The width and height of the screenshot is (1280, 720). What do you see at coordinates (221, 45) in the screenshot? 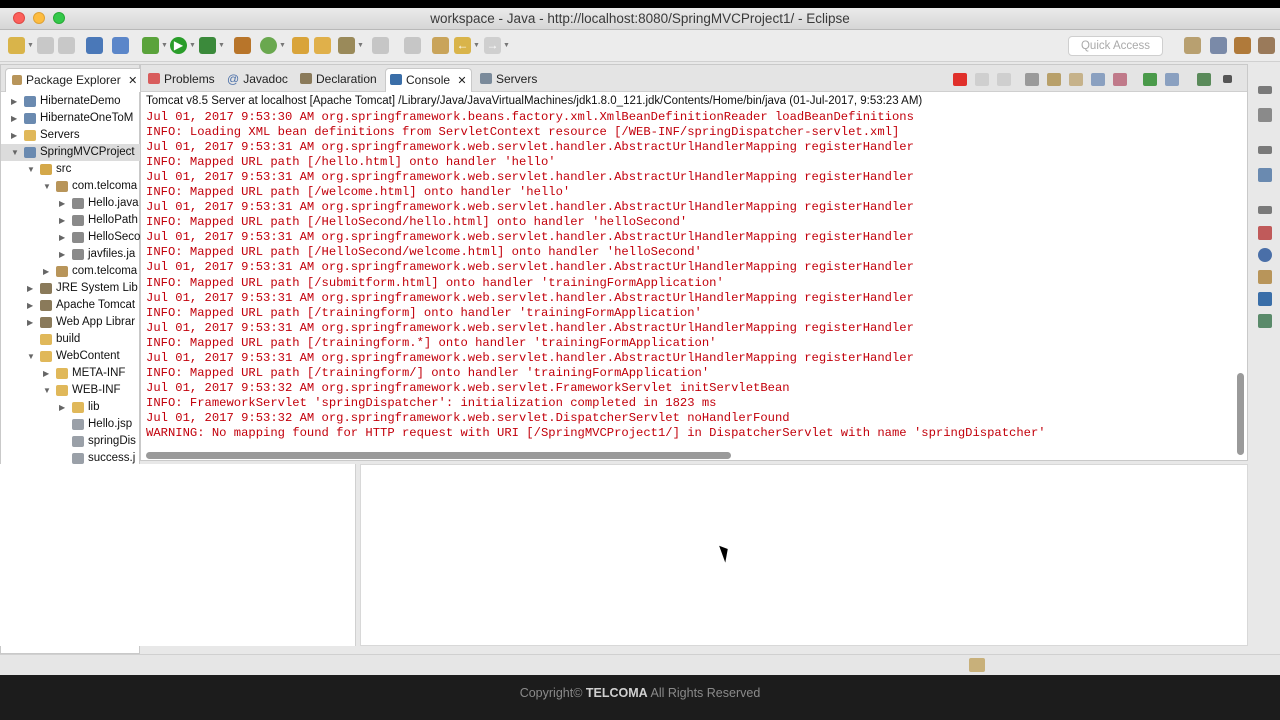
I see `external-tools-dropdown-icon: ▼` at bounding box center [221, 45].